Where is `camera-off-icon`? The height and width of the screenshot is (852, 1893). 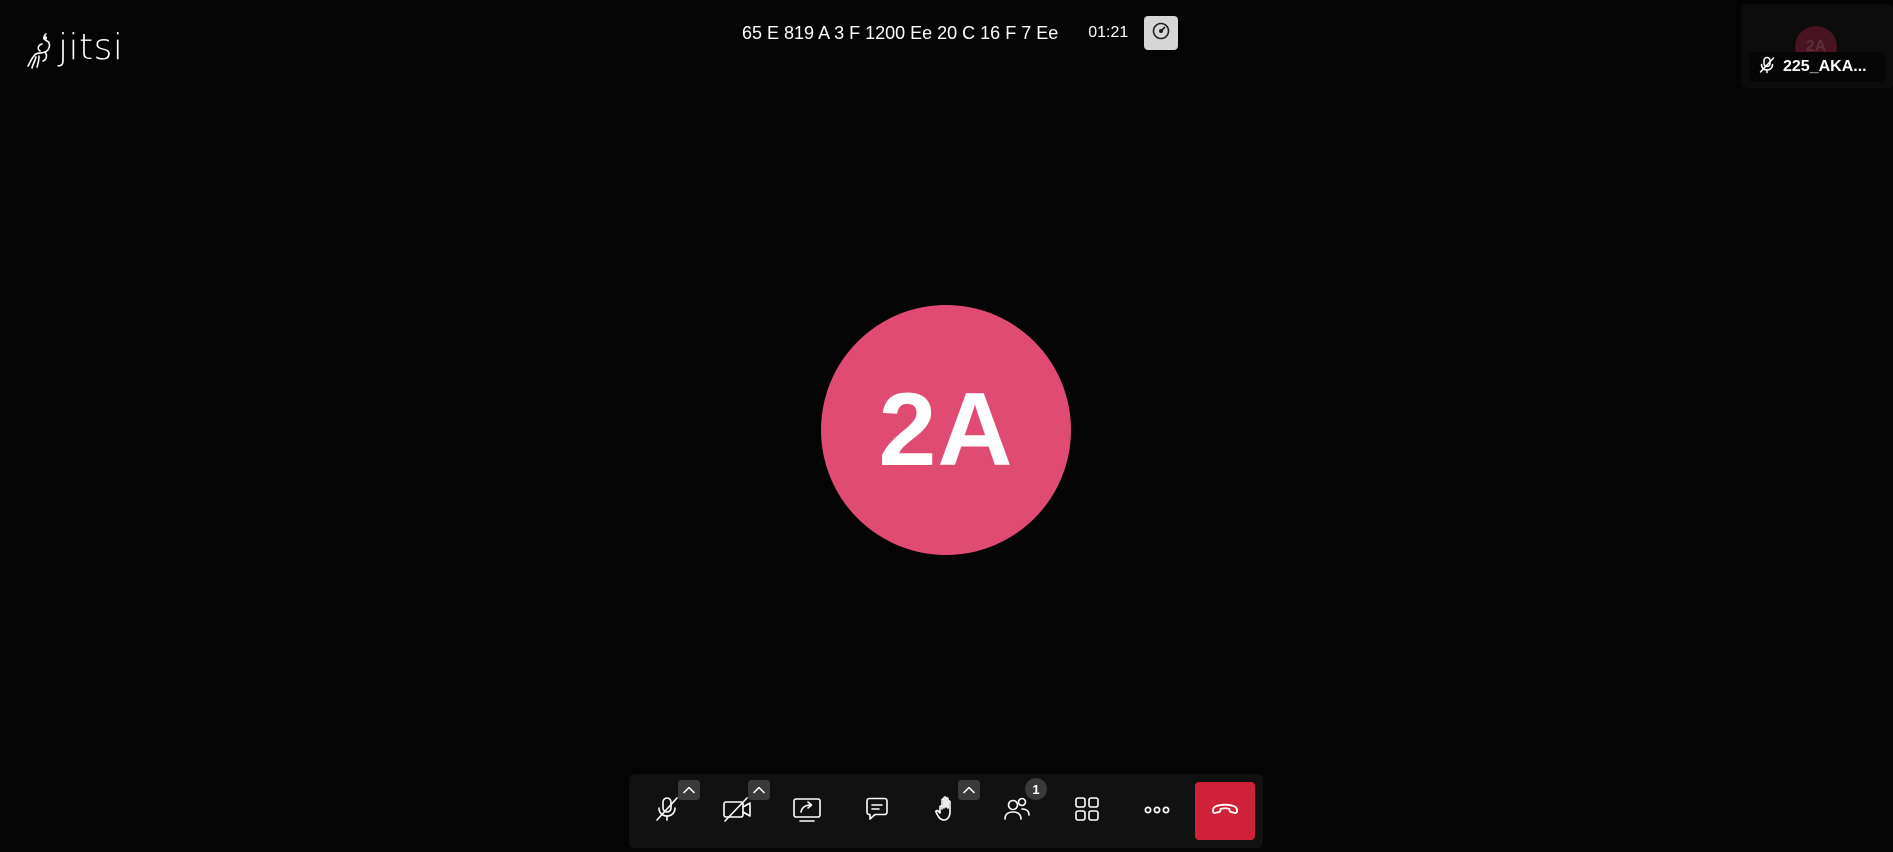
camera-off-icon is located at coordinates (737, 811).